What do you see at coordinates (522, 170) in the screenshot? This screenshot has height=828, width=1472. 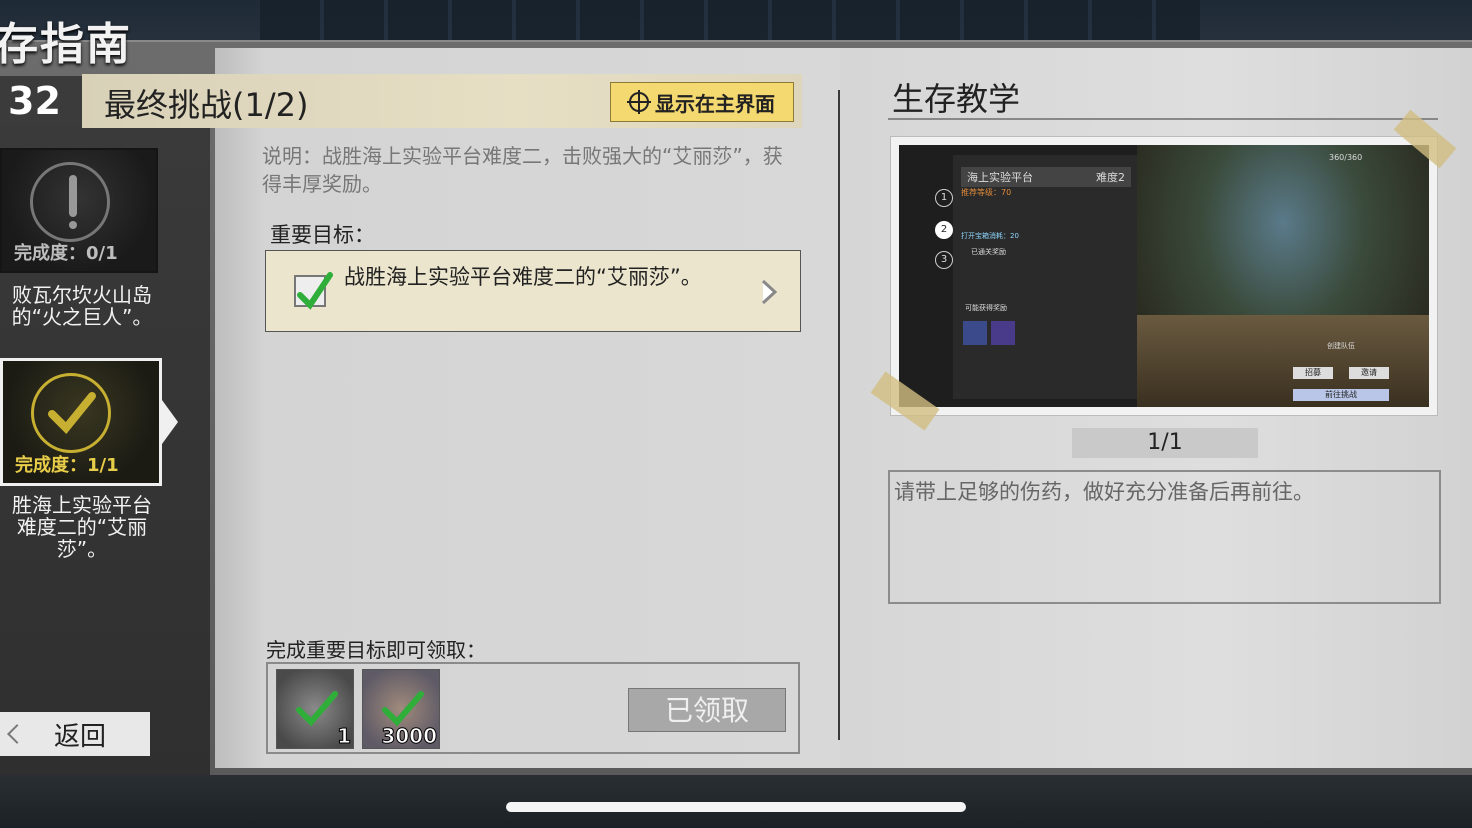 I see `quest-description: 说明：战胜海上实验平台难度二，击败强大的“艾丽莎”，获得丰厚奖励。` at bounding box center [522, 170].